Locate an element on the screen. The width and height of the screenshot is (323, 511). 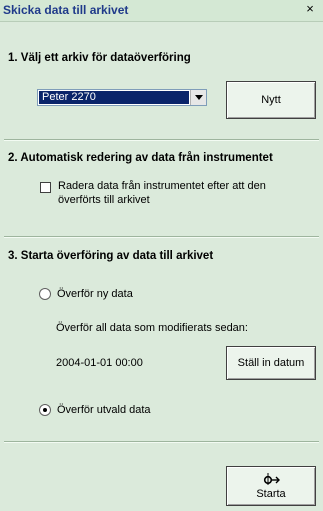
radio-transfer-selected-label: Överför utvald data is located at coordinates (104, 410).